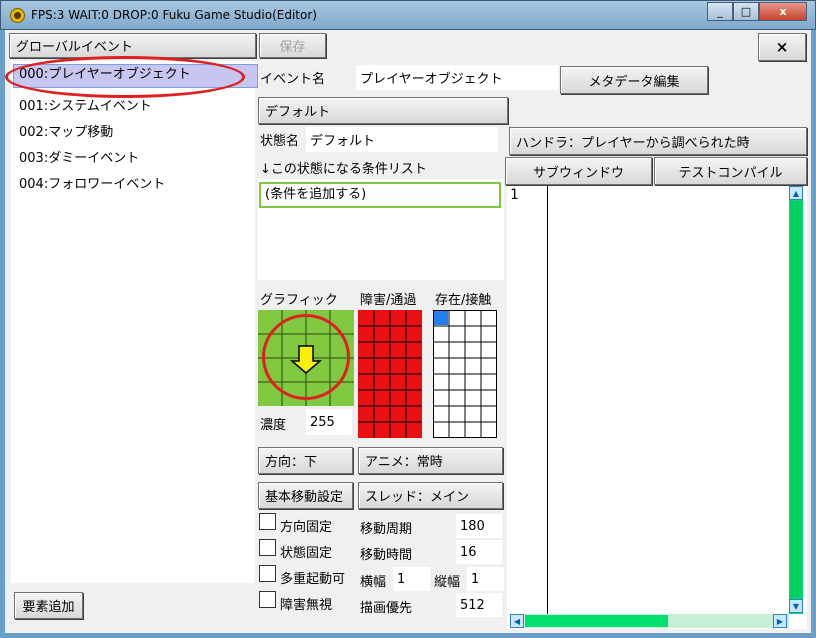  What do you see at coordinates (547, 400) in the screenshot?
I see `gutter-divider` at bounding box center [547, 400].